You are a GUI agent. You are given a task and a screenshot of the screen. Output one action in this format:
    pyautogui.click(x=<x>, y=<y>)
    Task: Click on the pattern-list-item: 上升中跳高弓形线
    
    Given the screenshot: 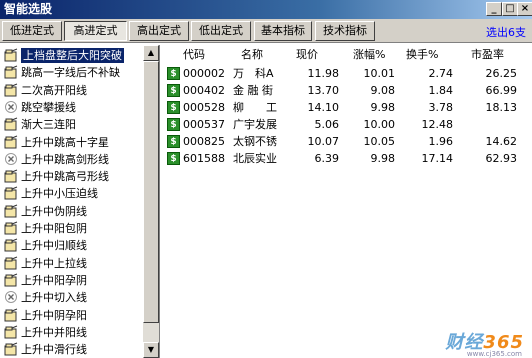 What is the action you would take?
    pyautogui.click(x=56, y=177)
    